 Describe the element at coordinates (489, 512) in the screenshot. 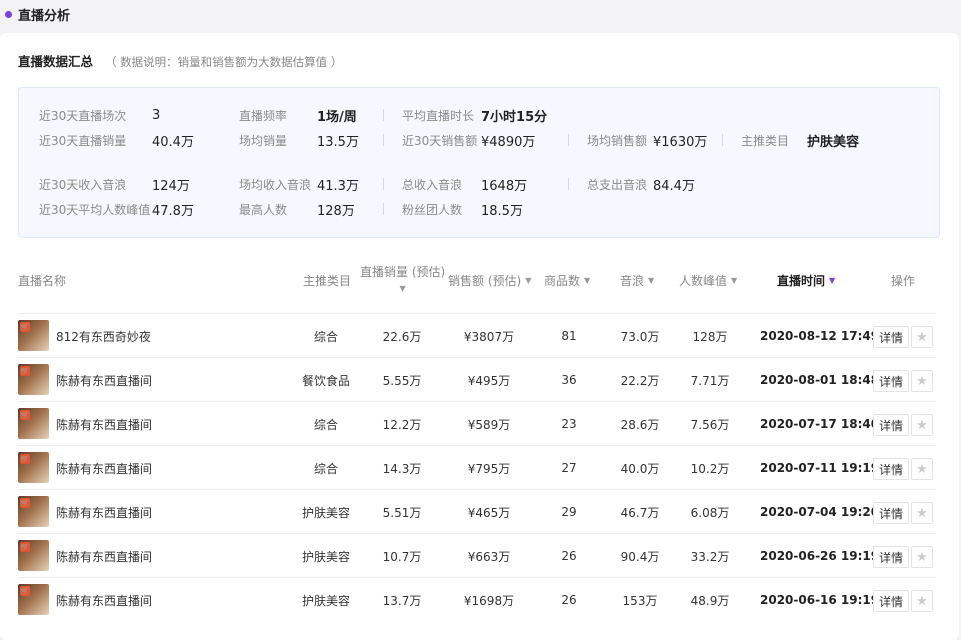

I see `revenue: ¥465万` at that location.